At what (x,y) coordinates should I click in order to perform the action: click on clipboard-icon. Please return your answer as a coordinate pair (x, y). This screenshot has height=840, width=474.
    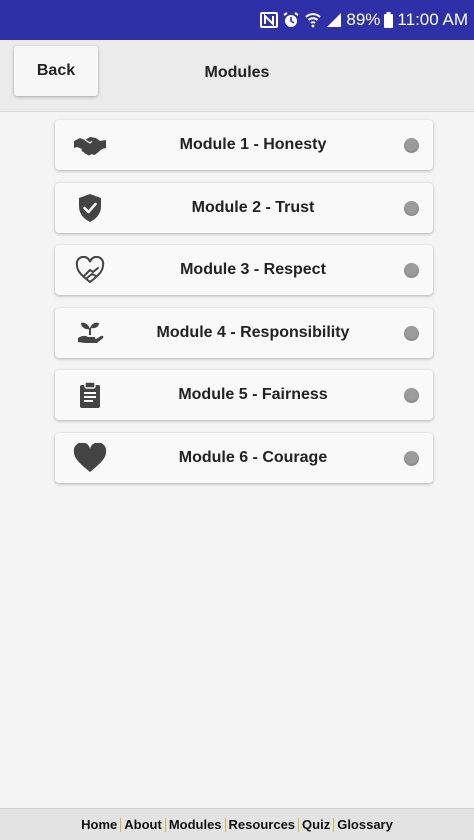
    Looking at the image, I should click on (90, 395).